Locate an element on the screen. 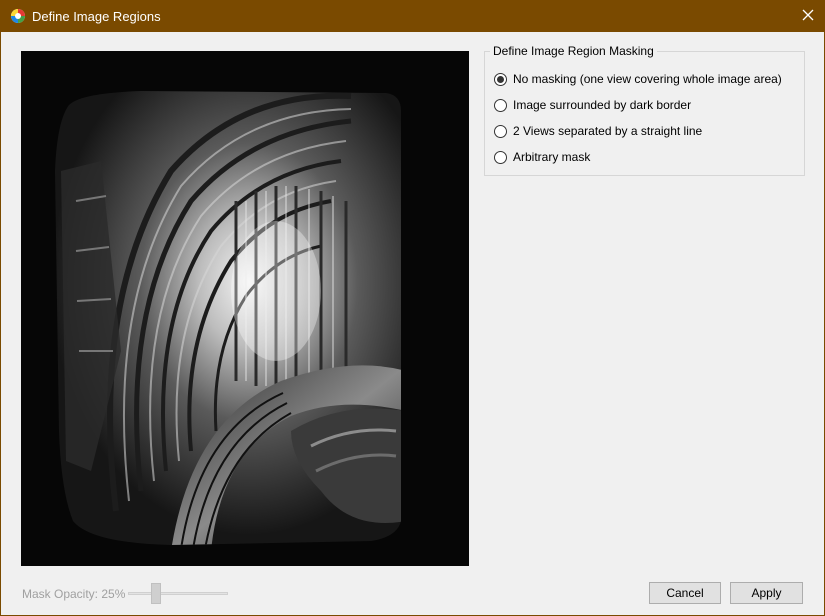  slider-thumb is located at coordinates (156, 593).